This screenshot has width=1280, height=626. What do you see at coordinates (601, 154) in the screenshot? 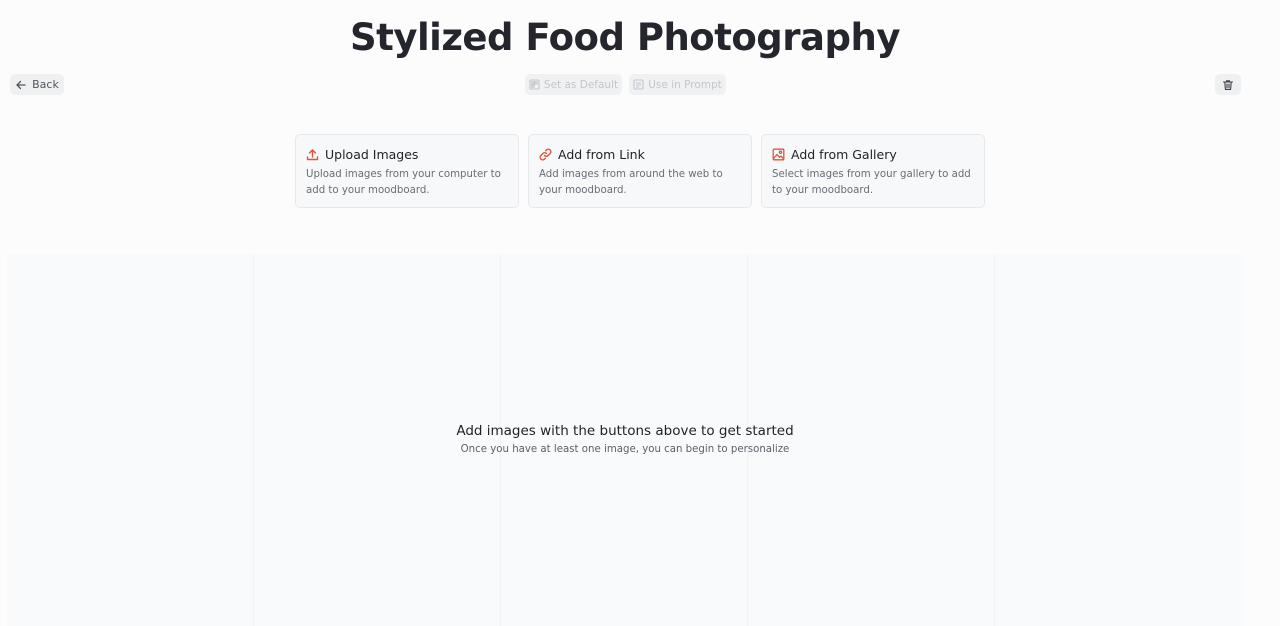
I see `add-from-link-title: Add from Link` at bounding box center [601, 154].